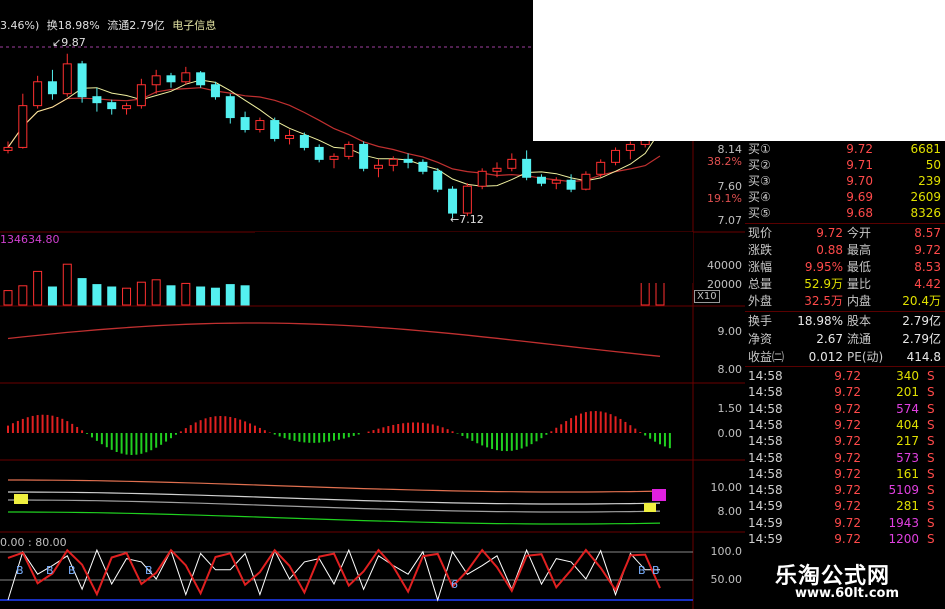 This screenshot has height=609, width=945. I want to click on stat-label: 现价, so click(760, 233).